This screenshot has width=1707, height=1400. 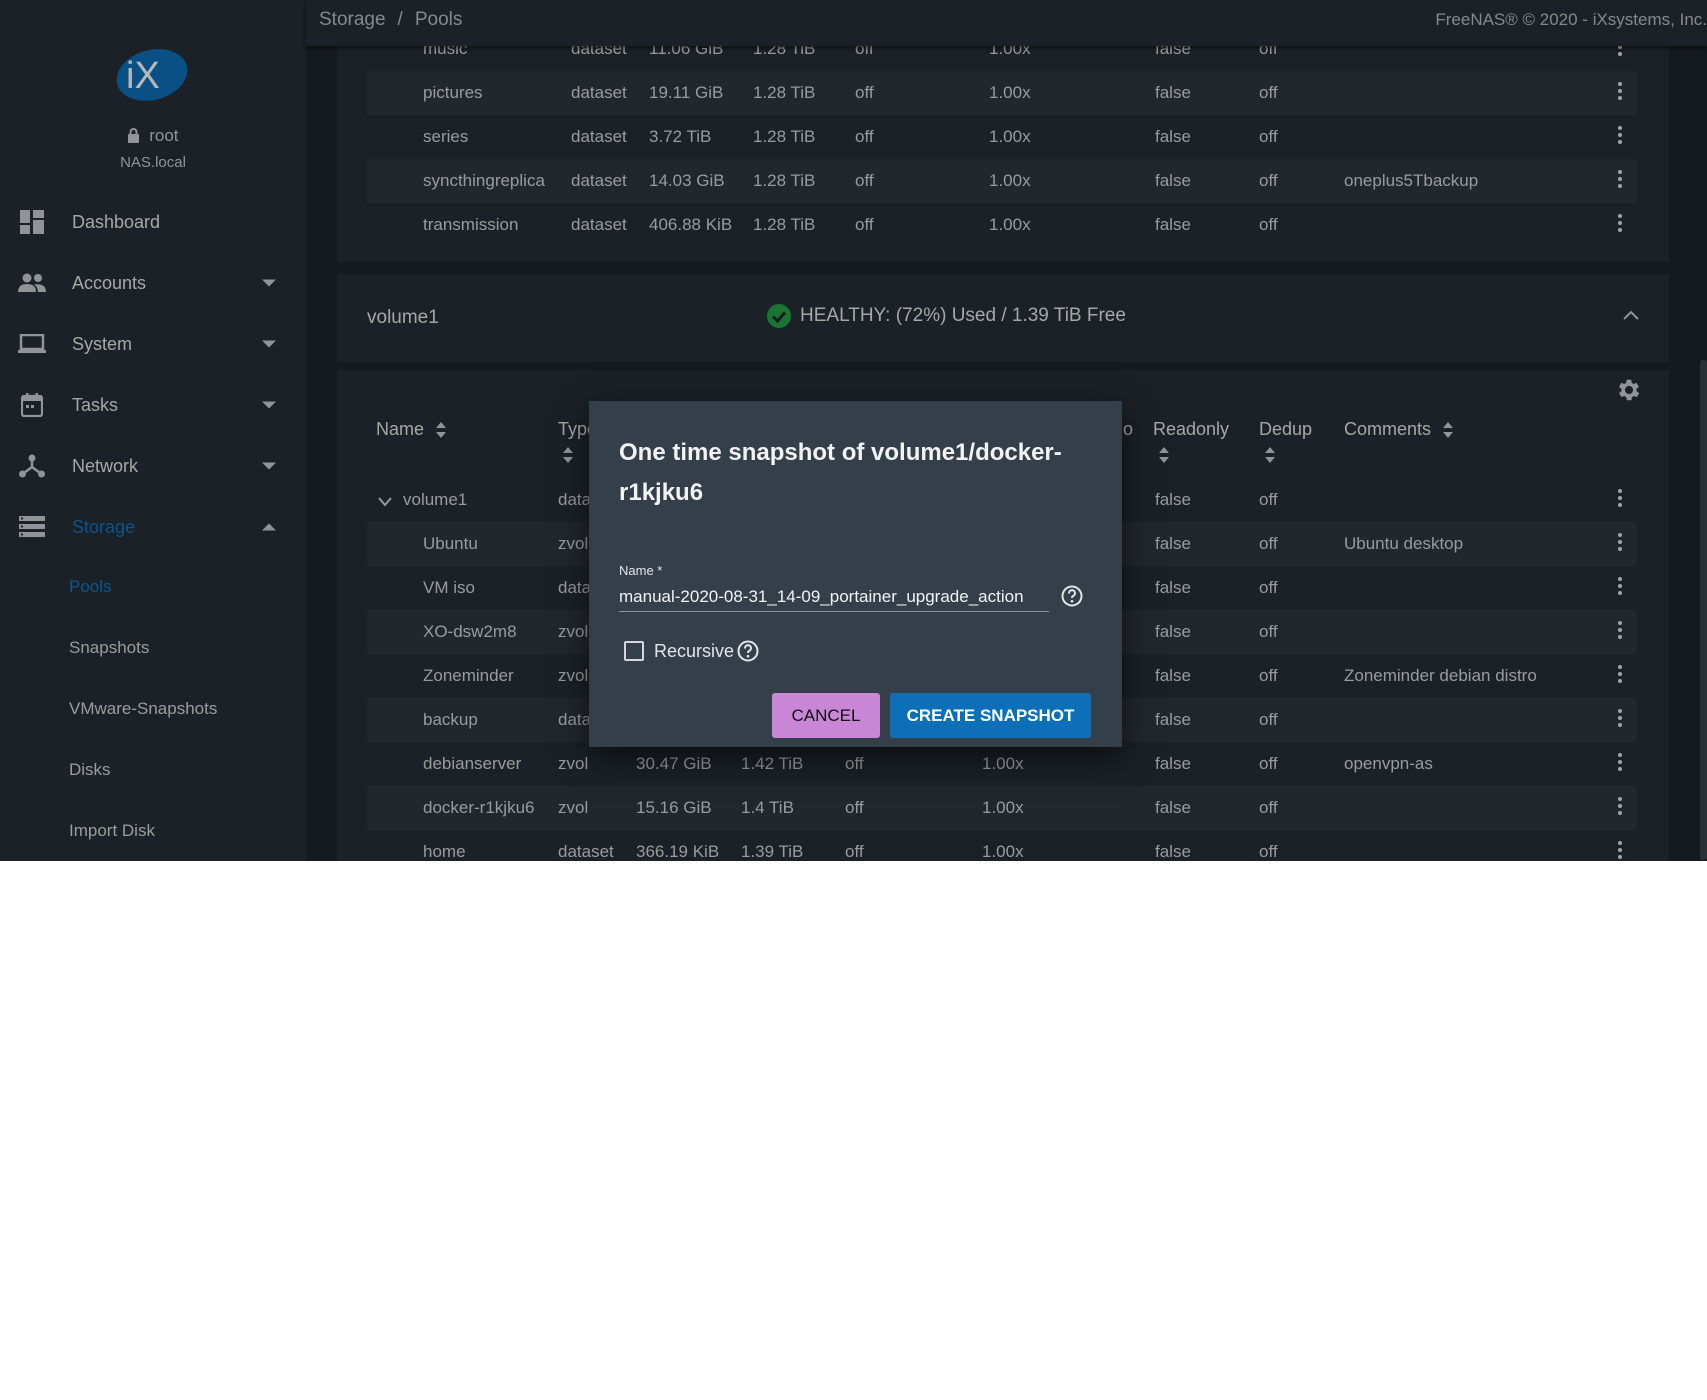 I want to click on name-field-label: Name *, so click(x=641, y=570).